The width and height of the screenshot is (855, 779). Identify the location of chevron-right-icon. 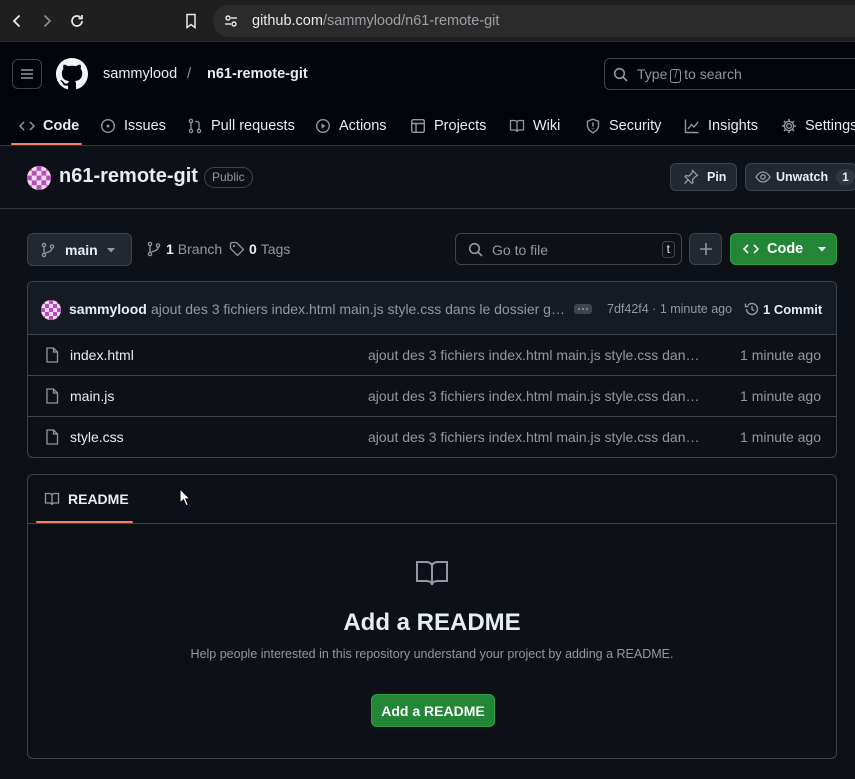
(47, 21).